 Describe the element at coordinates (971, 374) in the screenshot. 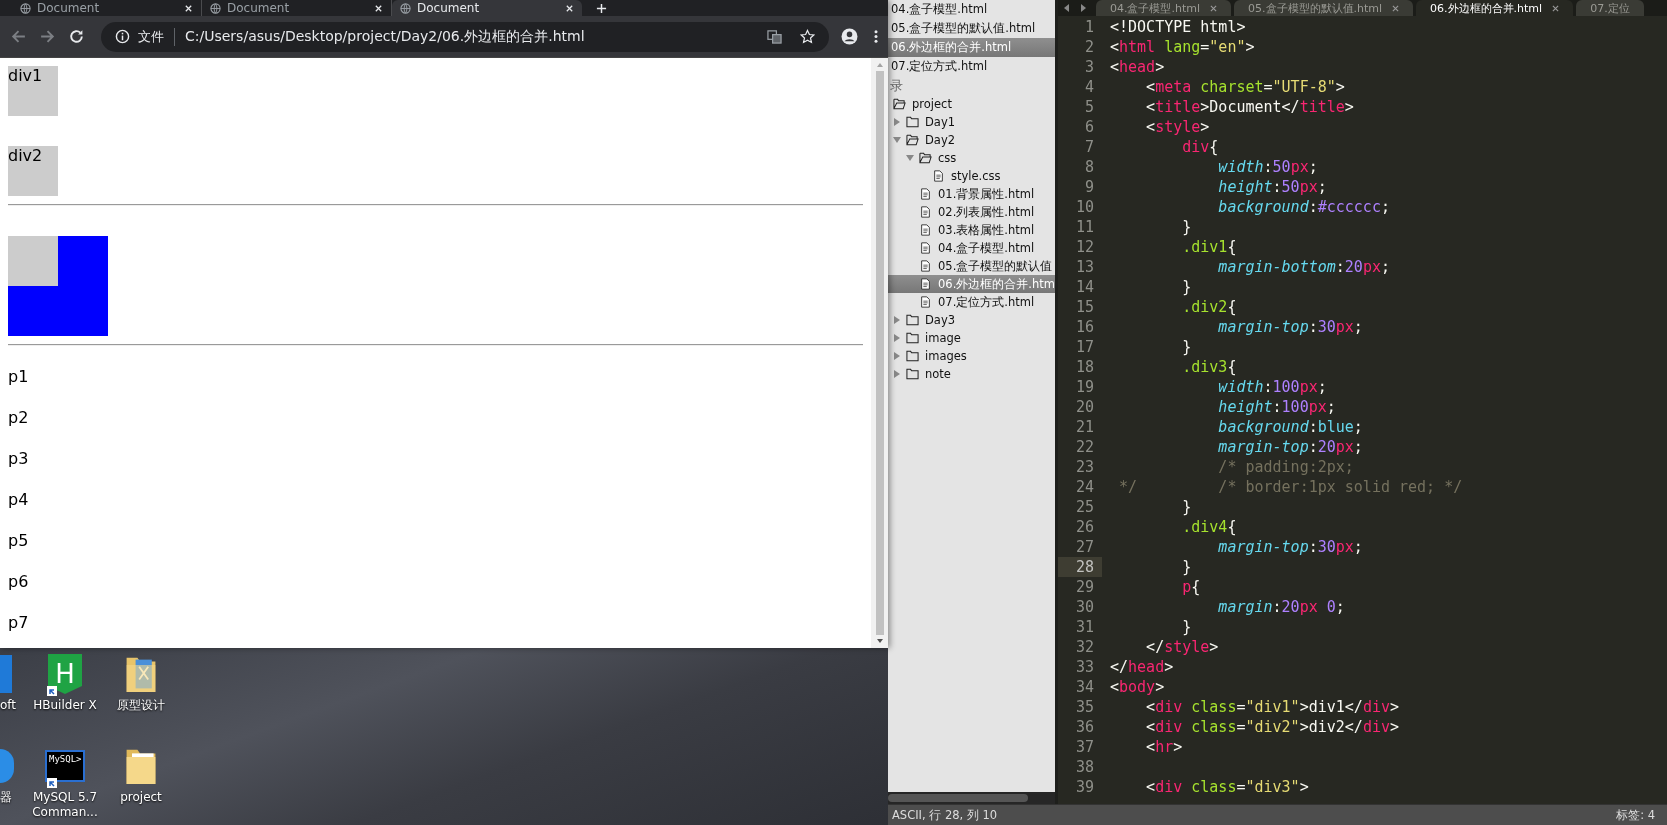

I see `tree-item: note` at that location.